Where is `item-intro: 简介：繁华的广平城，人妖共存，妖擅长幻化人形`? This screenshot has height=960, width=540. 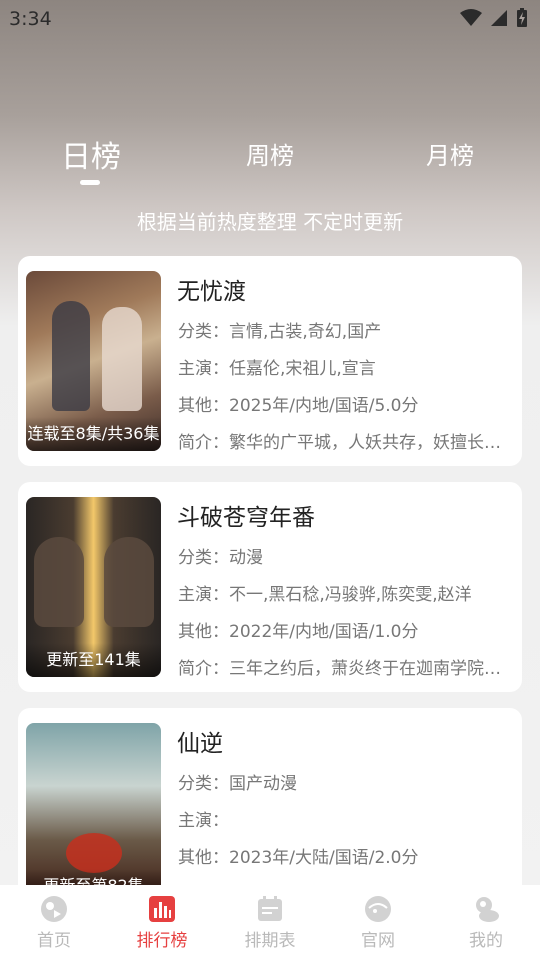
item-intro: 简介：繁华的广平城，人妖共存，妖擅长幻化人形 is located at coordinates (343, 443).